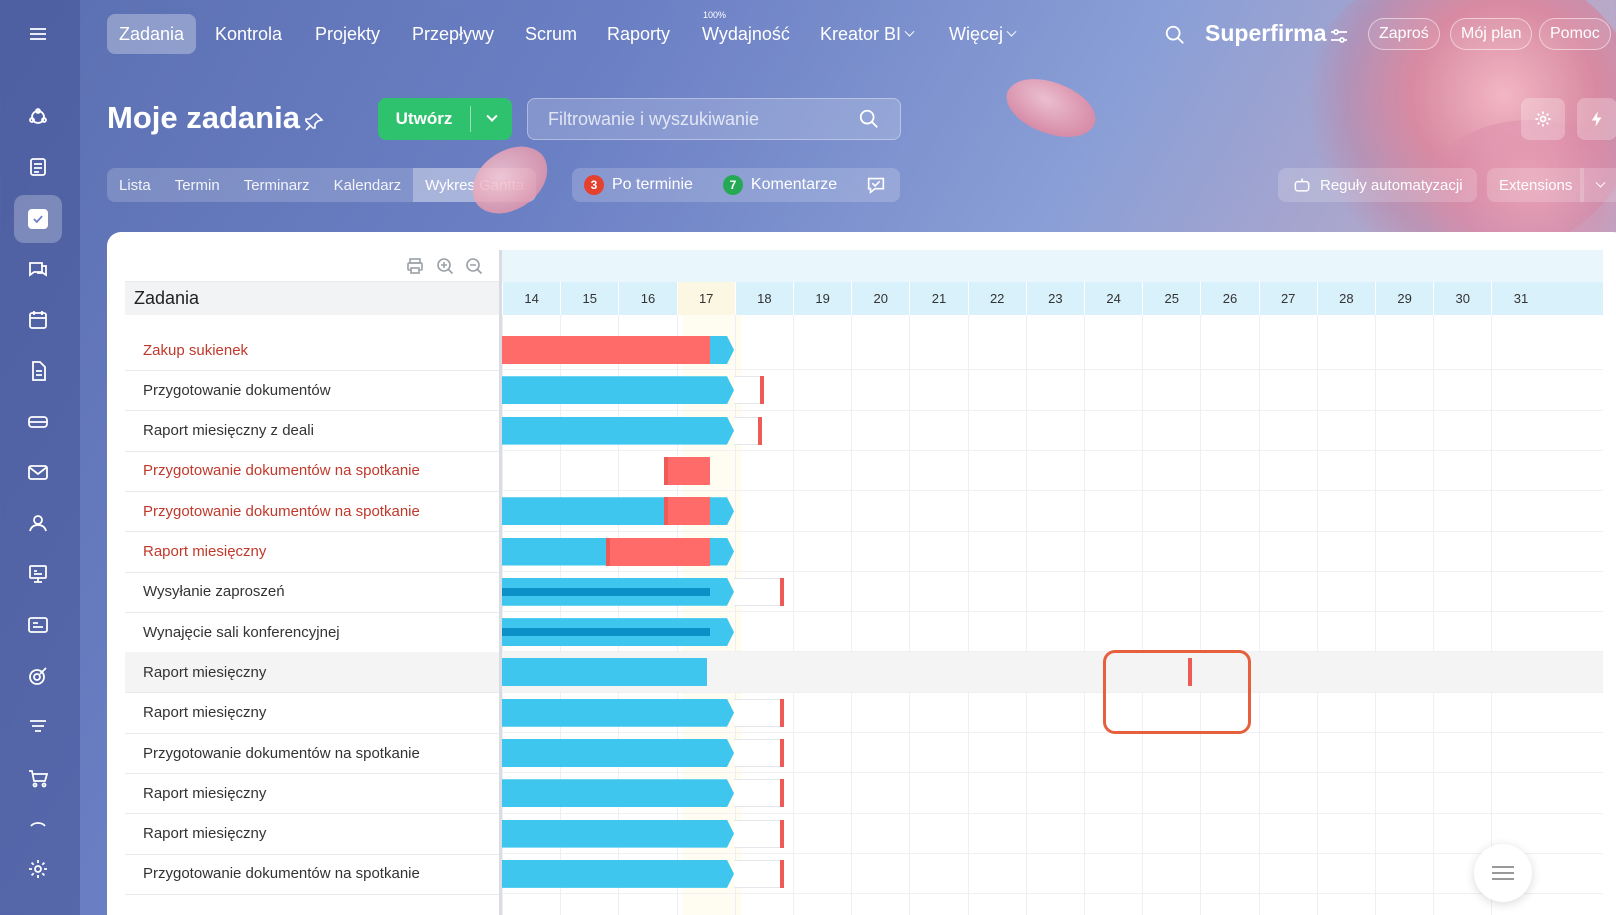 Image resolution: width=1616 pixels, height=915 pixels. I want to click on cards-icon, so click(38, 625).